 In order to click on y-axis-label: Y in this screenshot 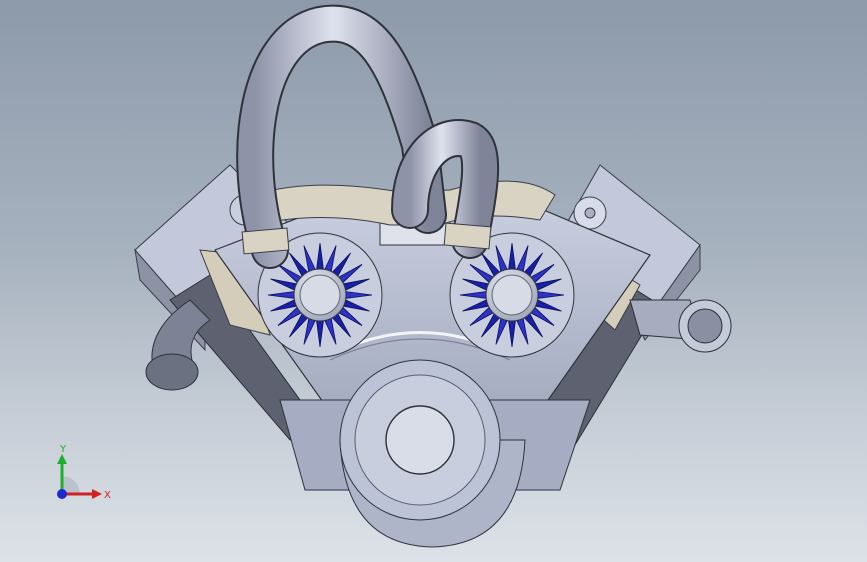, I will do `click(63, 449)`.